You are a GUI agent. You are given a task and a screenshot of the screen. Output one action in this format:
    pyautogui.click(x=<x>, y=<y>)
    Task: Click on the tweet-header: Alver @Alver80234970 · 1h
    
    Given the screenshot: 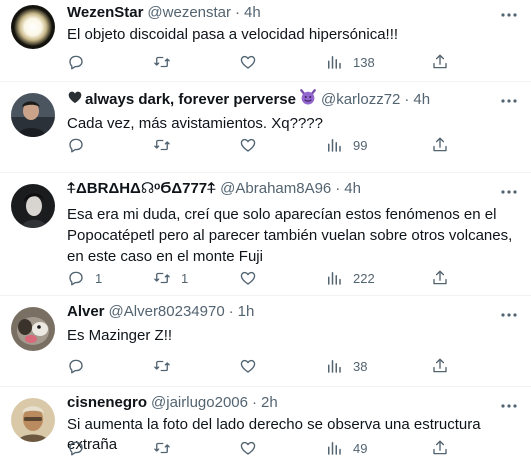 What is the action you would take?
    pyautogui.click(x=294, y=312)
    